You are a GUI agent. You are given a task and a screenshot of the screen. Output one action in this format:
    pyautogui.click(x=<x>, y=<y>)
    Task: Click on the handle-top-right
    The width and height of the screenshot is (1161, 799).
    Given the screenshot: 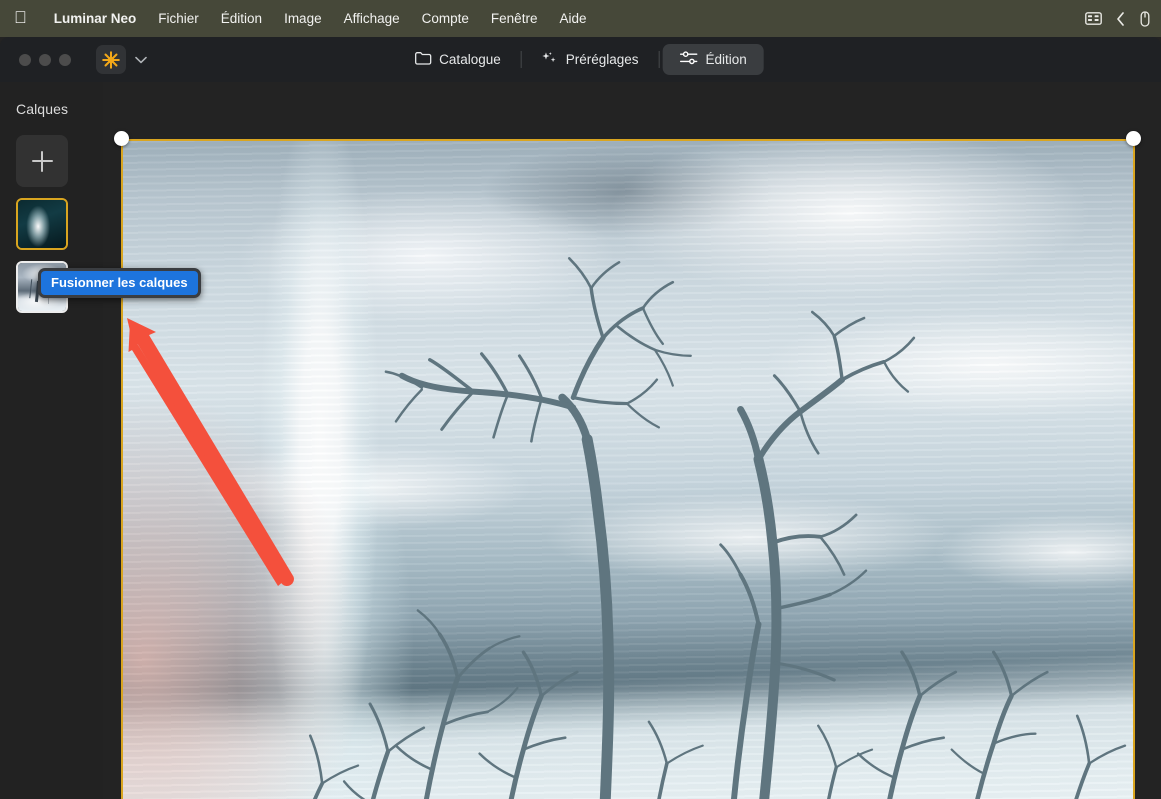 What is the action you would take?
    pyautogui.click(x=1133, y=138)
    